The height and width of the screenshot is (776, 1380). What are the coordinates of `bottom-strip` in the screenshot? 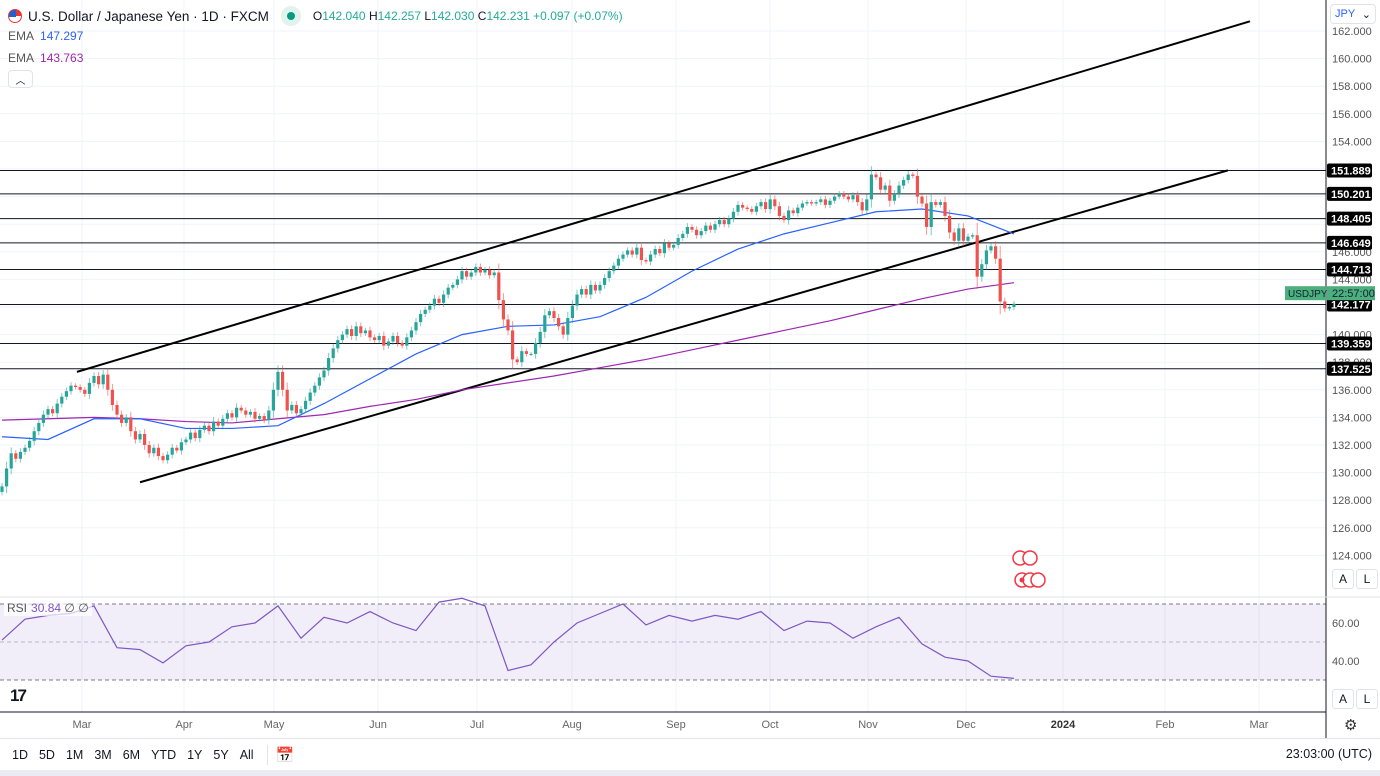 It's located at (690, 773).